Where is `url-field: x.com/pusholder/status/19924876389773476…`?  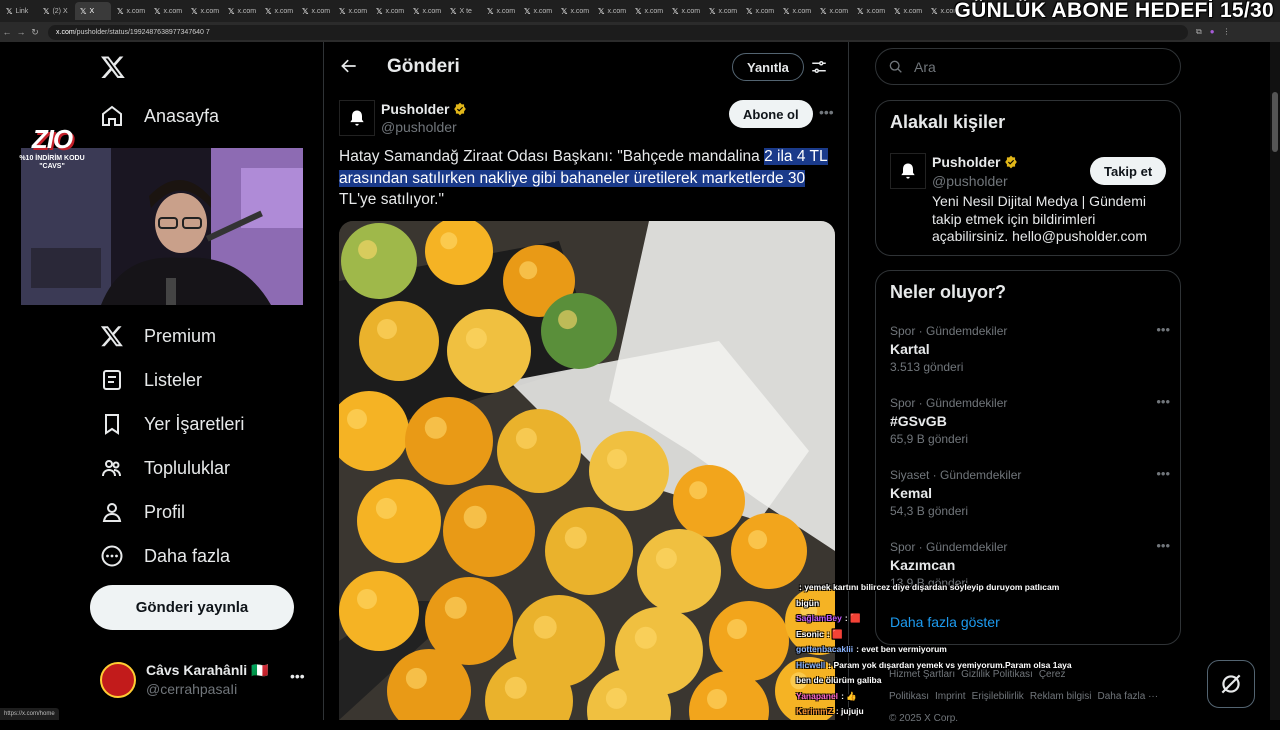 url-field: x.com/pusholder/status/19924876389773476… is located at coordinates (618, 32).